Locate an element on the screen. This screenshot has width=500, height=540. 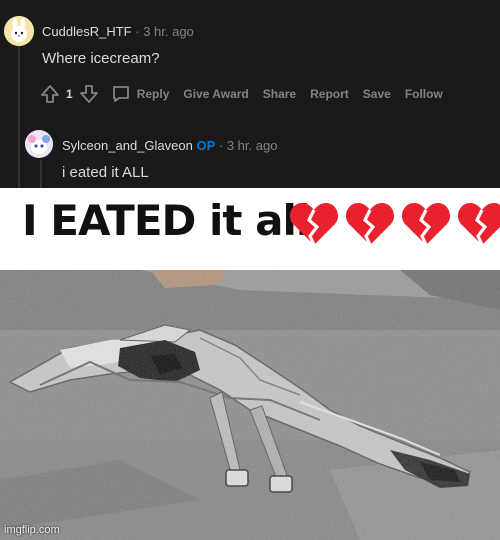
comment-meta: Sylceon_and_Glaveon OP · 3 hr. ago is located at coordinates (169, 145).